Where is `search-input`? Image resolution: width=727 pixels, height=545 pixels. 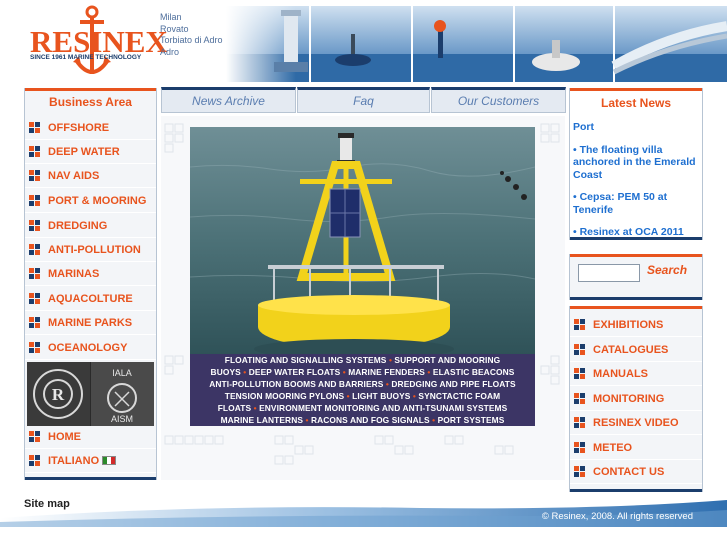 search-input is located at coordinates (609, 273).